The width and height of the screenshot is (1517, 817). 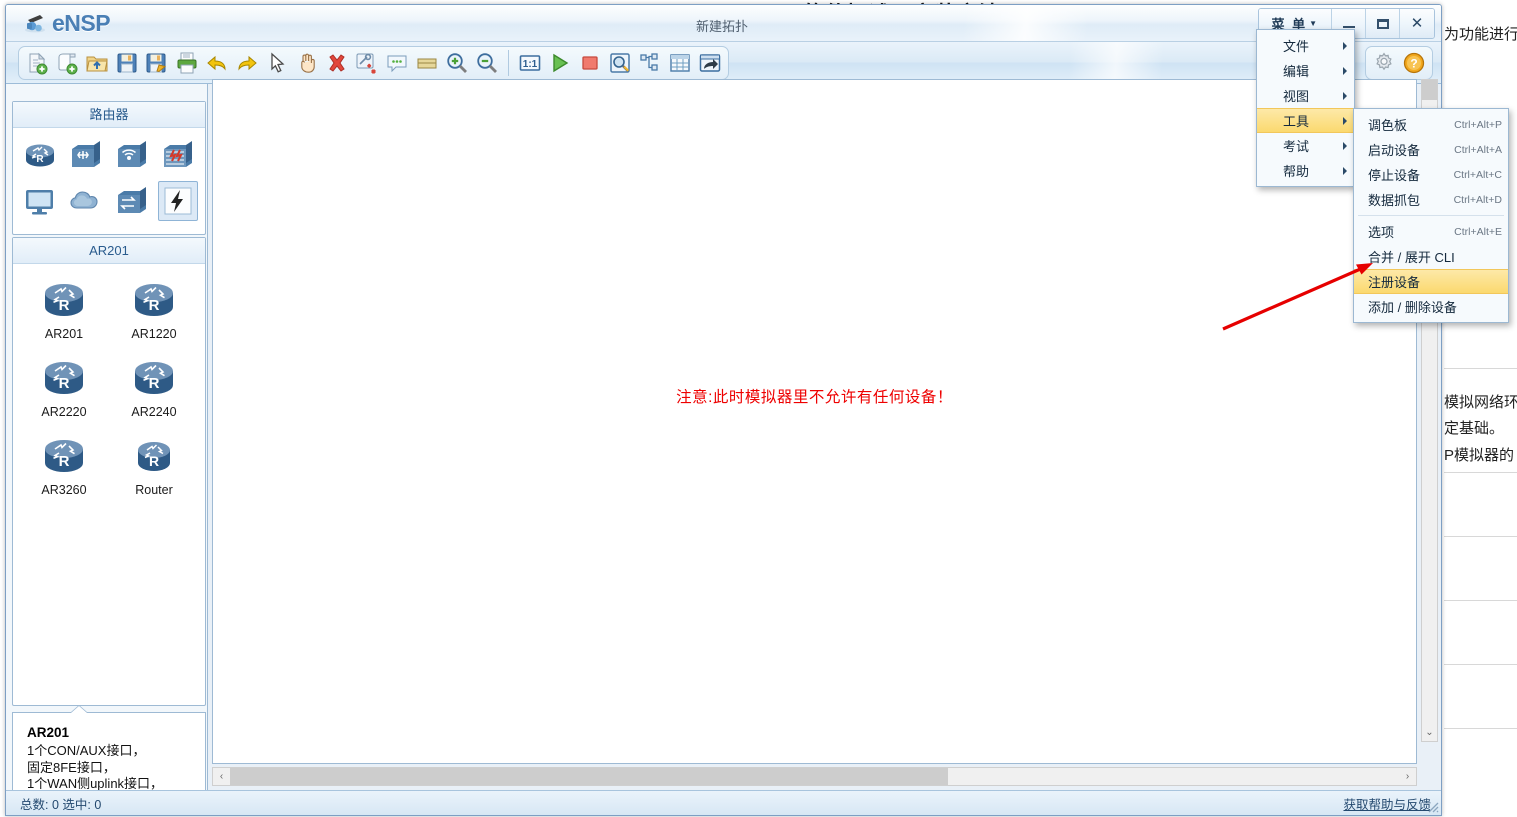 I want to click on resize-grip-icon, so click(x=1432, y=806).